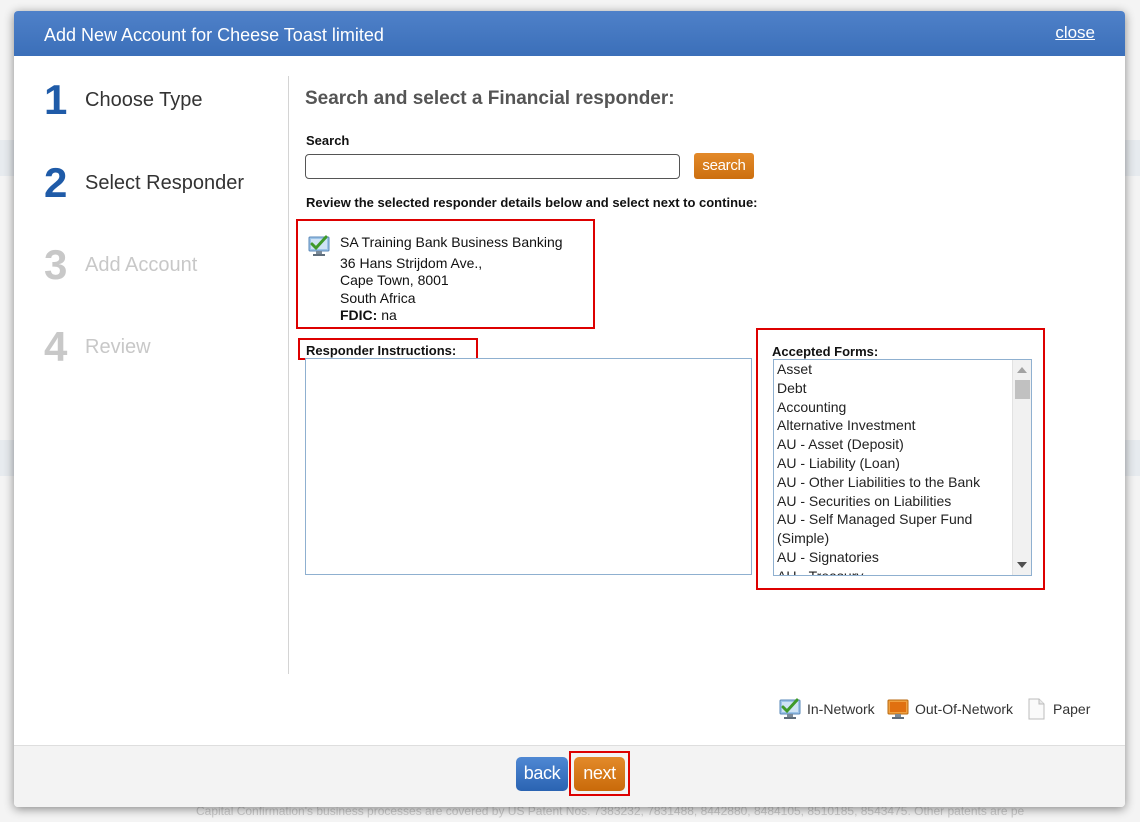 The image size is (1140, 822). Describe the element at coordinates (1072, 709) in the screenshot. I see `legend-label: Paper` at that location.